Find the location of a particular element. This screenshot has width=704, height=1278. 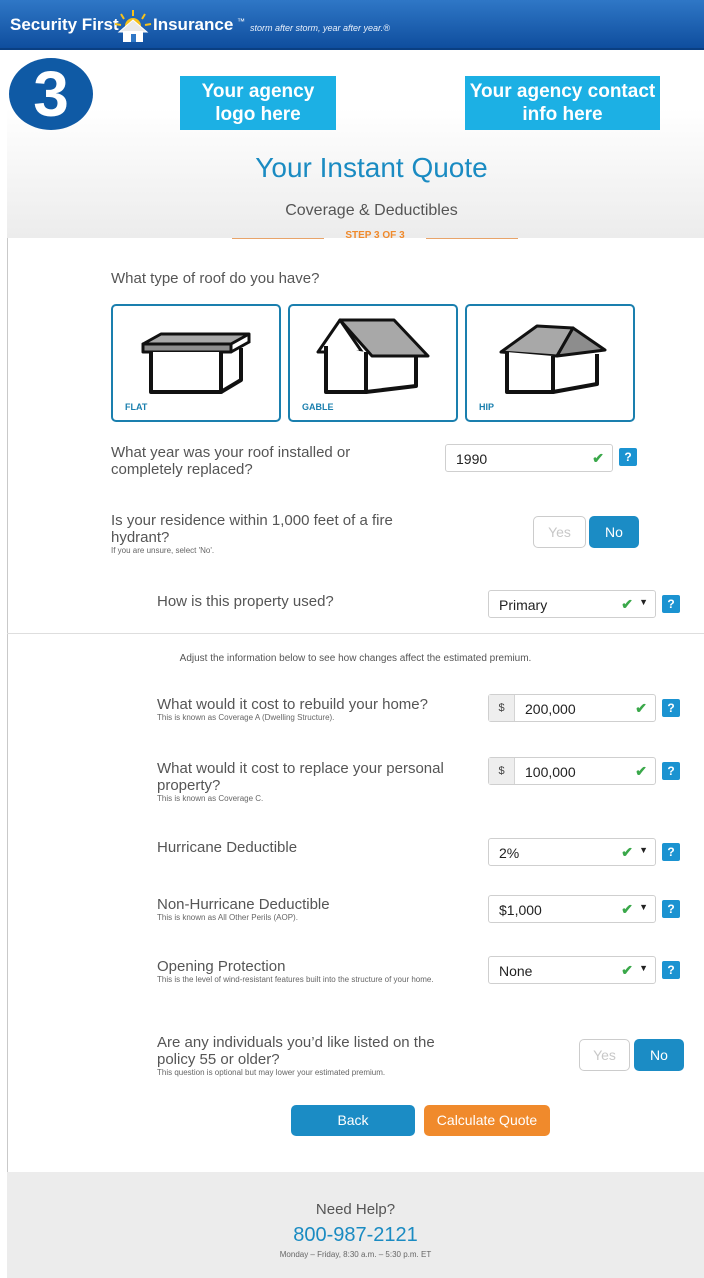

page-title: Your Instant Quote is located at coordinates (371, 167).